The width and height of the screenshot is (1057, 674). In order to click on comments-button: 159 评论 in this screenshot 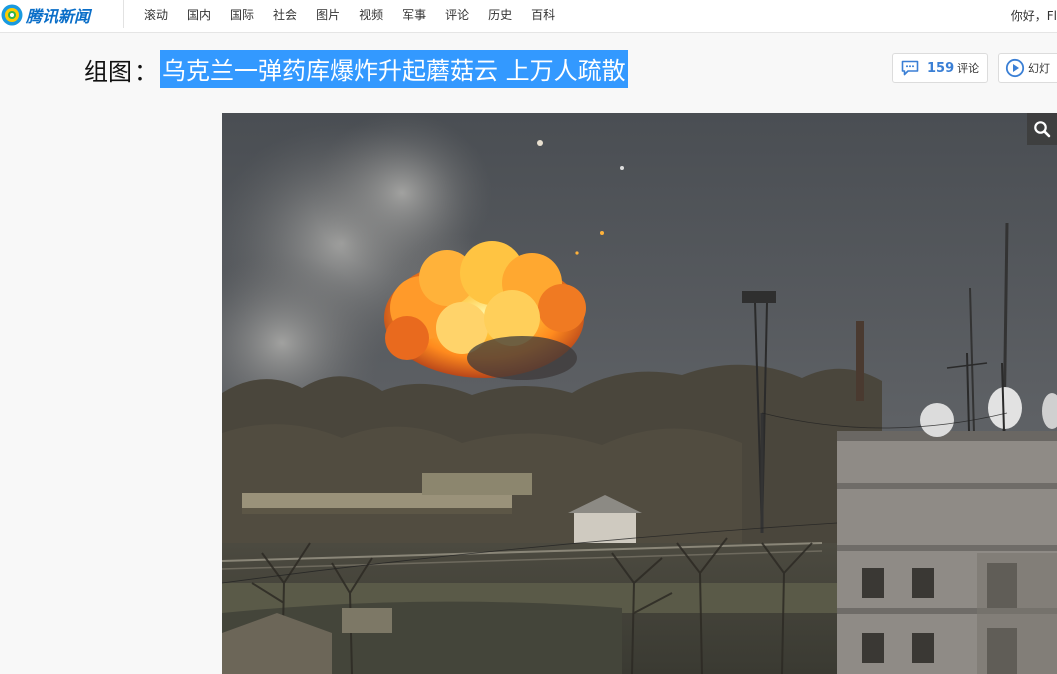, I will do `click(940, 68)`.